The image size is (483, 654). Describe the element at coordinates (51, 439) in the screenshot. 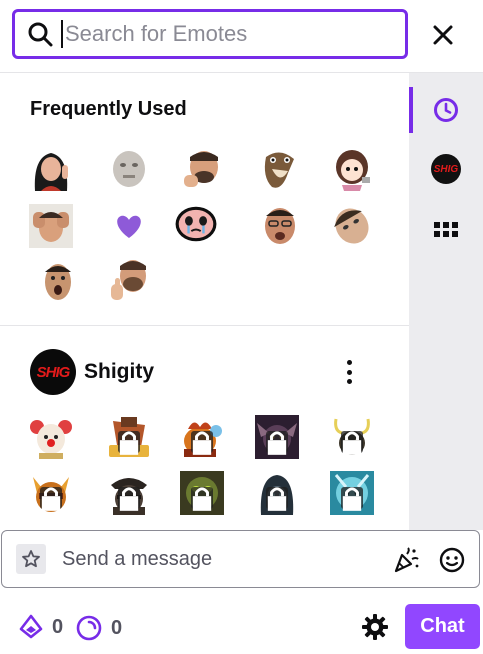

I see `clown-emote-icon` at that location.